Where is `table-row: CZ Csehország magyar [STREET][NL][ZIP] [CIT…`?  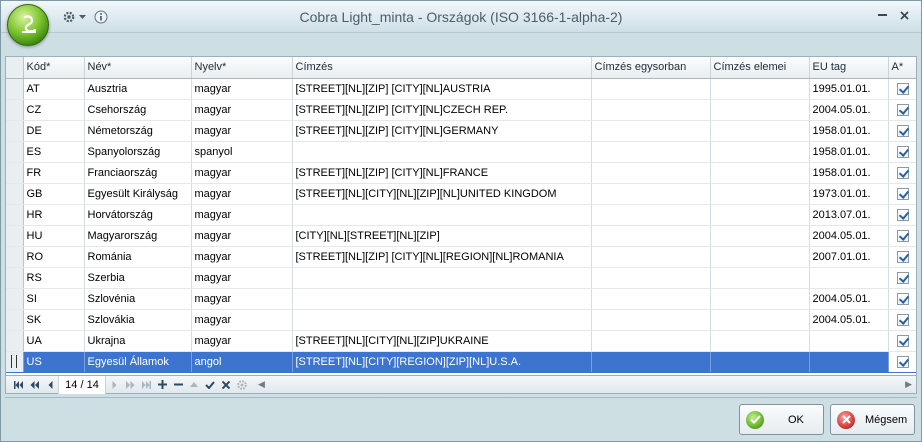
table-row: CZ Csehország magyar [STREET][NL][ZIP] [CIT… is located at coordinates (461, 110).